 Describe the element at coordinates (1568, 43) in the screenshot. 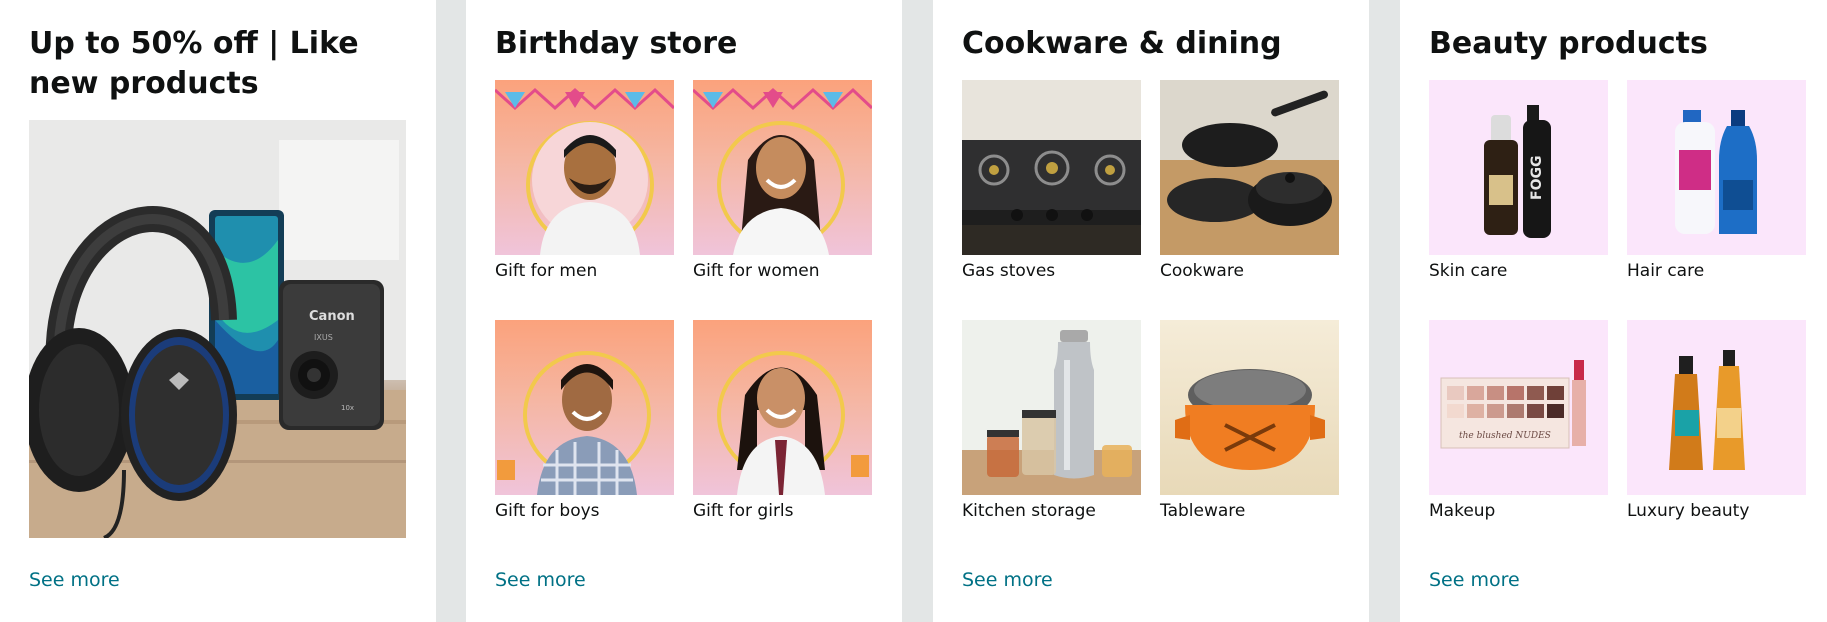

I see `card-title: Beauty products` at that location.